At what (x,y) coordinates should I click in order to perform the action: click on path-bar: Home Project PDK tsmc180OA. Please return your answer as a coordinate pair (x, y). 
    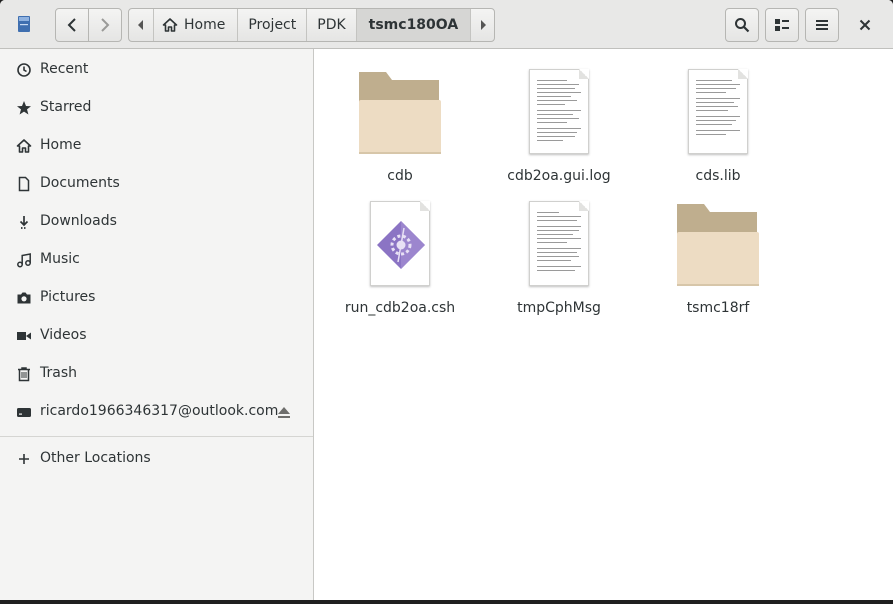
    Looking at the image, I should click on (312, 25).